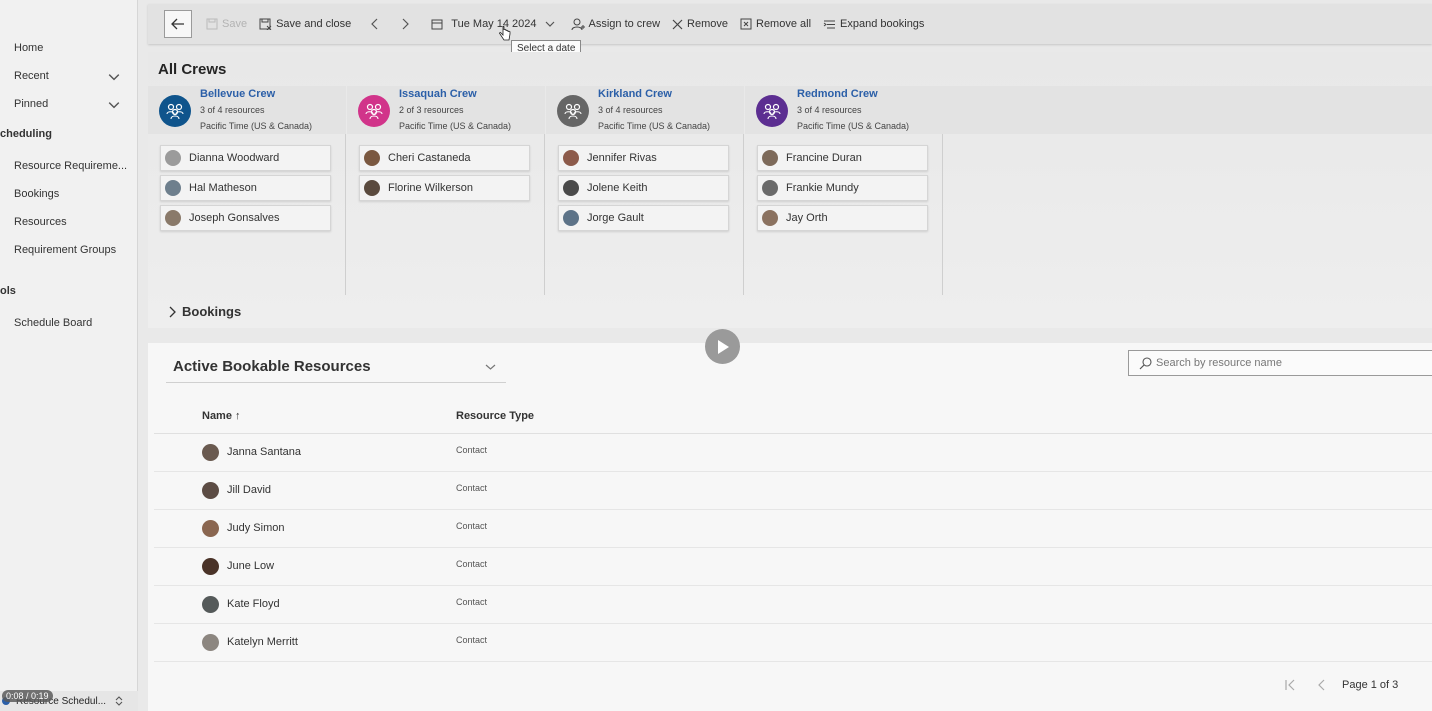 The width and height of the screenshot is (1432, 711). I want to click on remove-all-button: Remove all, so click(775, 24).